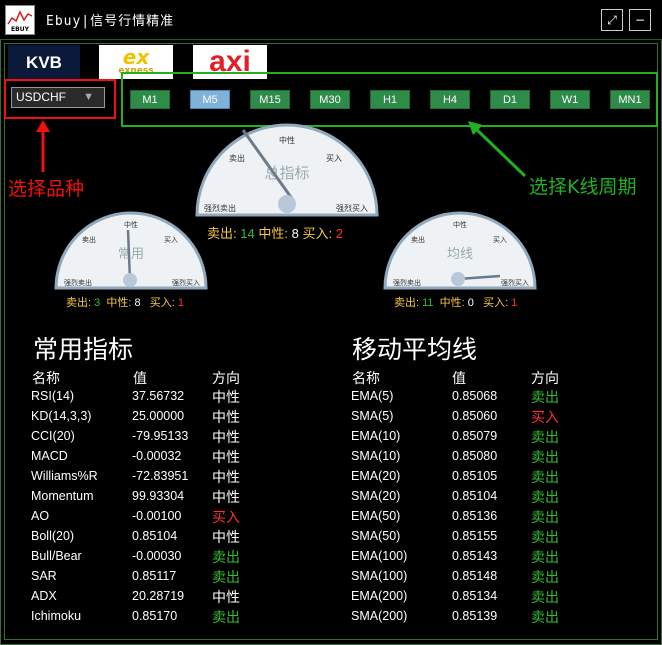 This screenshot has width=662, height=645. I want to click on gauge-total-tick-strong-buy: 强烈买入, so click(352, 208).